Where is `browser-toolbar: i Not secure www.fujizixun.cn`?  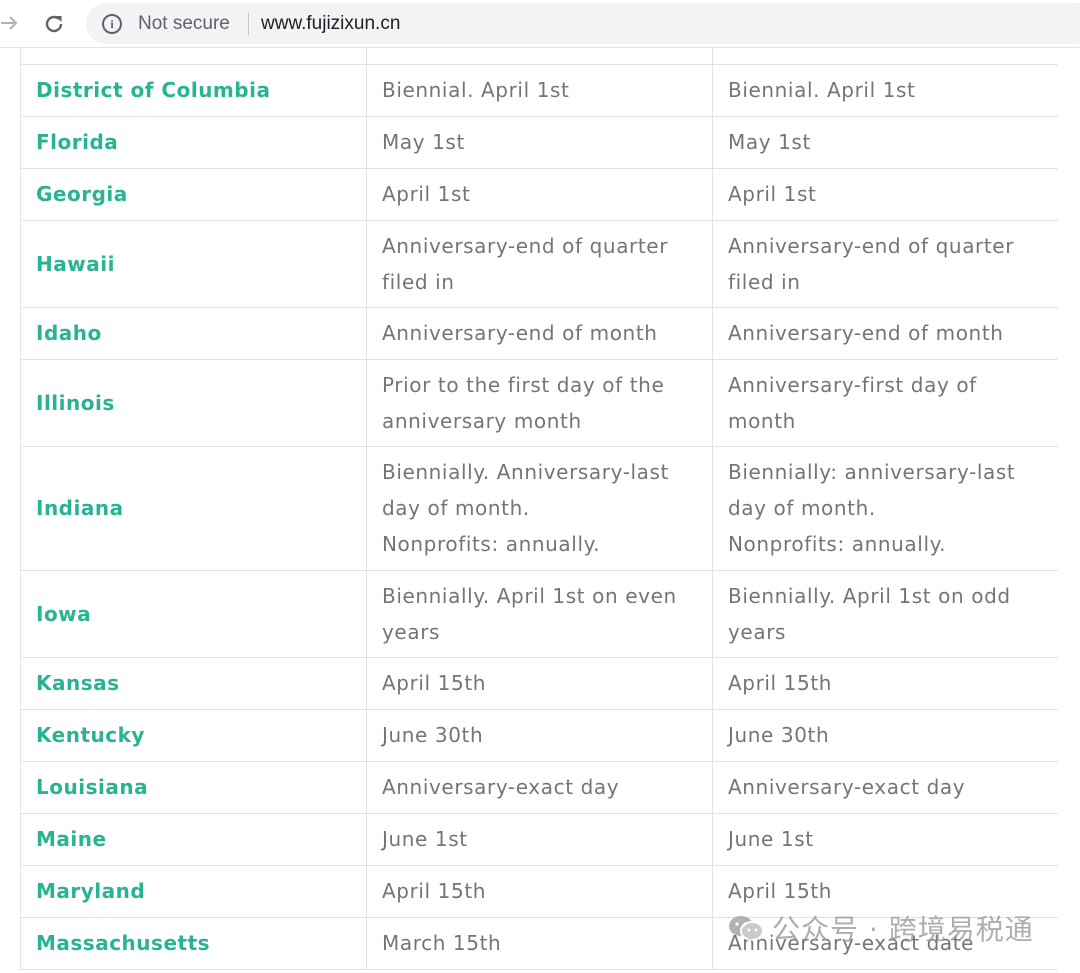 browser-toolbar: i Not secure www.fujizixun.cn is located at coordinates (540, 24).